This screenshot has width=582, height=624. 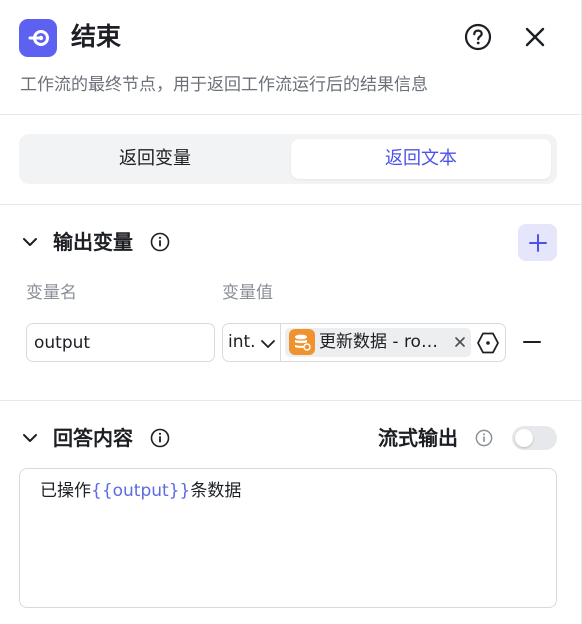 I want to click on panel-description: 工作流的最终节点，用于返回工作流运行后的结果信息, so click(x=224, y=85).